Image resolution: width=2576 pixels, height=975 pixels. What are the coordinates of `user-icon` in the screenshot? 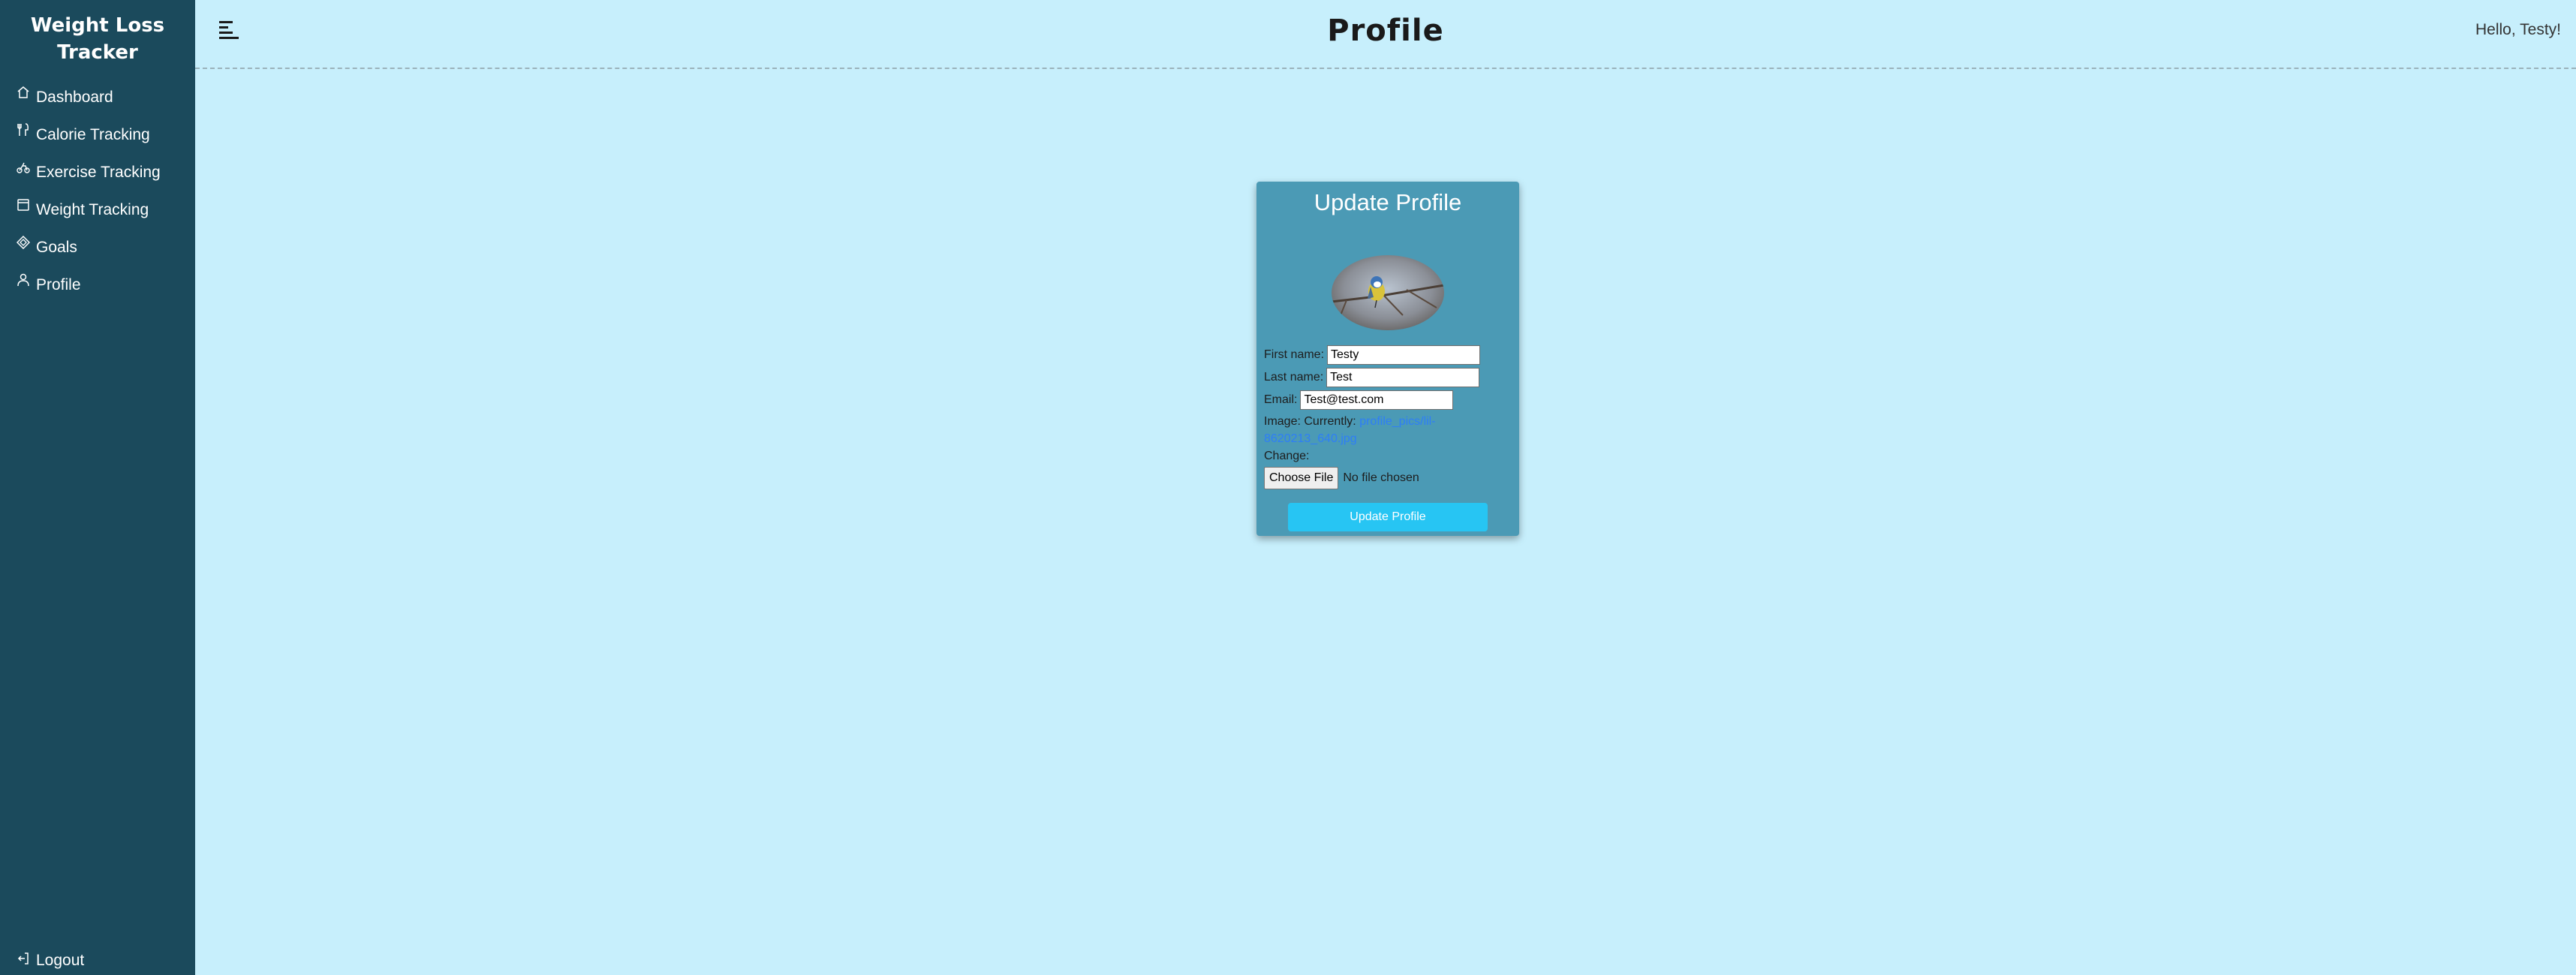 It's located at (26, 282).